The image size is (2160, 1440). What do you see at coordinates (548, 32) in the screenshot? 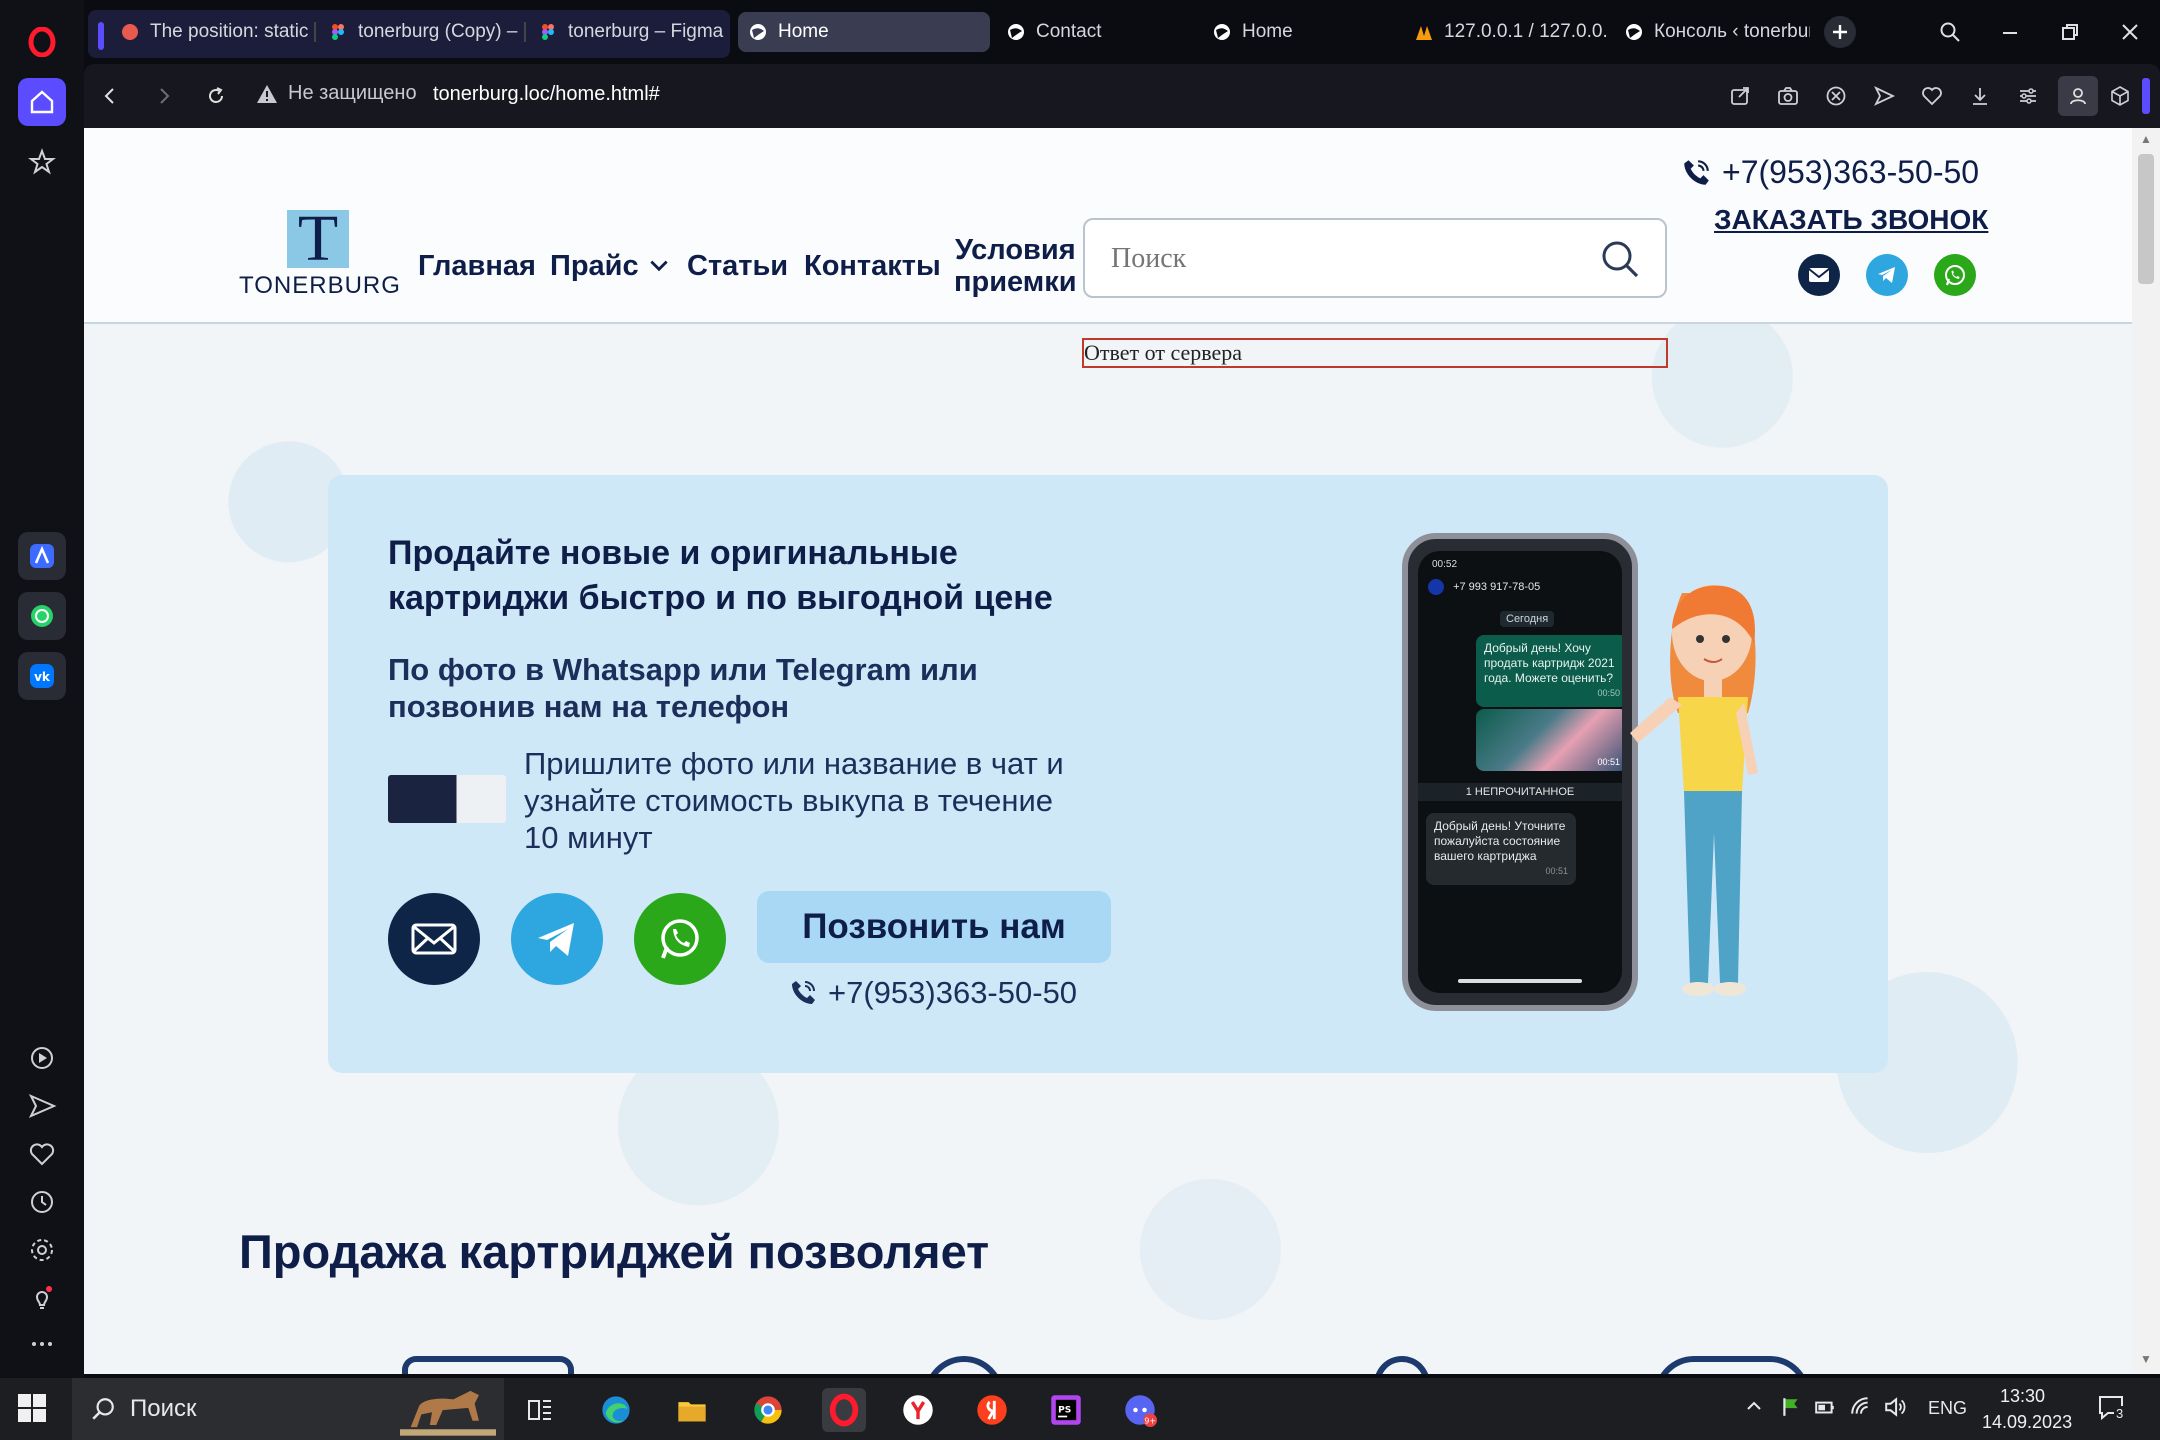
I see `figma-icon` at bounding box center [548, 32].